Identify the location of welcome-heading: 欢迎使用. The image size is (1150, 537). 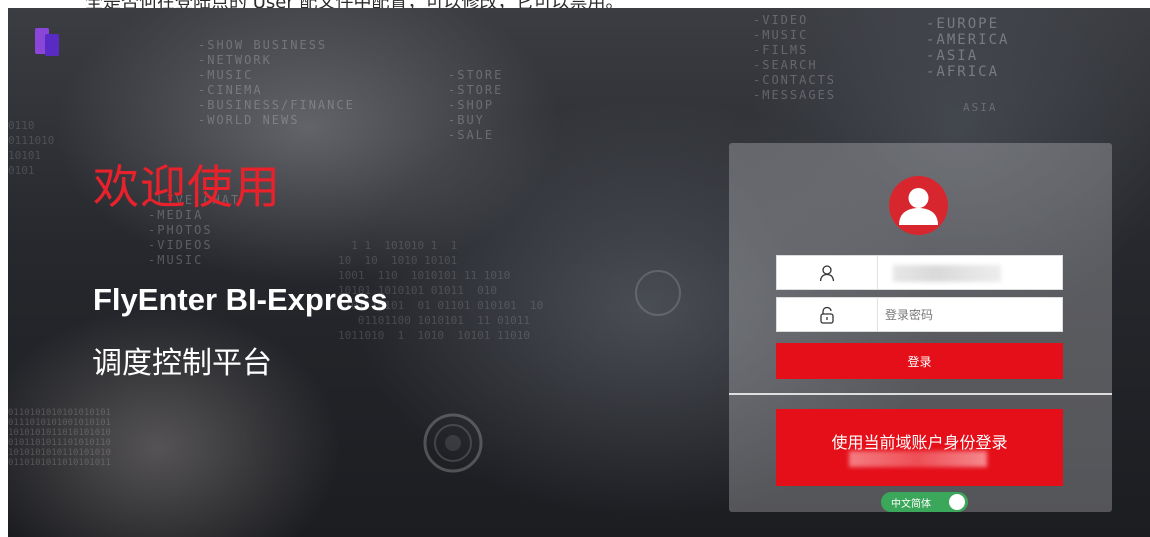
(187, 187).